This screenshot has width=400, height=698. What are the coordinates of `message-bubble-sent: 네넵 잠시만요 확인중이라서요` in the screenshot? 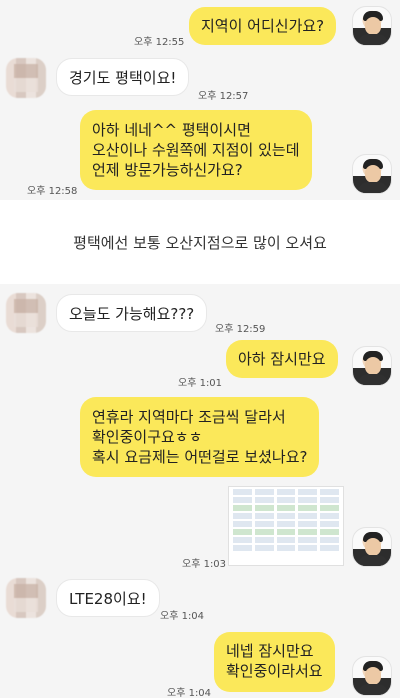 It's located at (274, 662).